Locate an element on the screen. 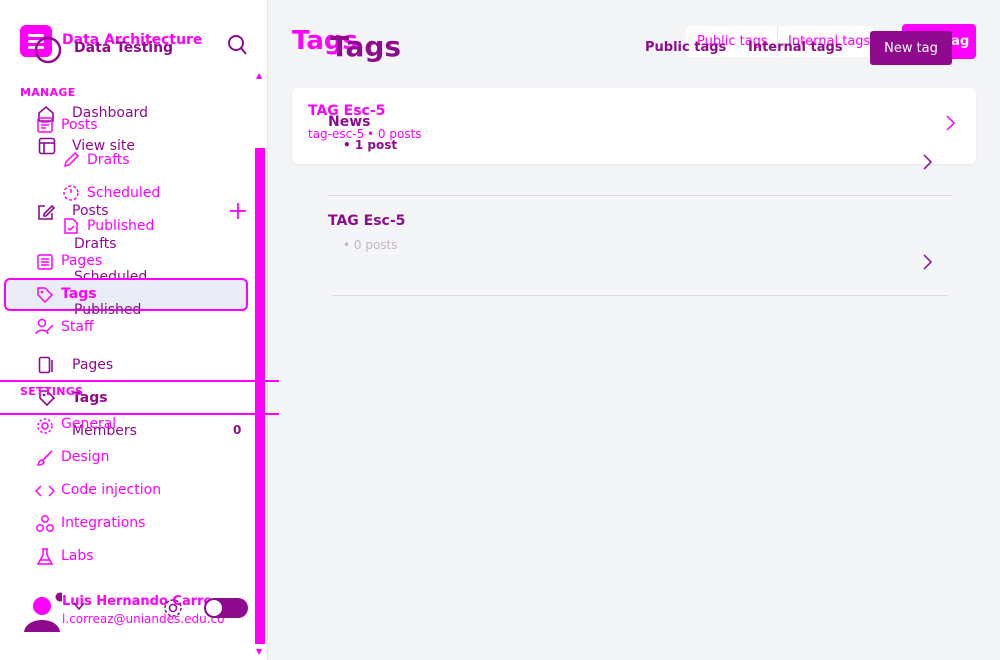 Image resolution: width=1000 pixels, height=660 pixels. members-count-badge: 0 is located at coordinates (237, 430).